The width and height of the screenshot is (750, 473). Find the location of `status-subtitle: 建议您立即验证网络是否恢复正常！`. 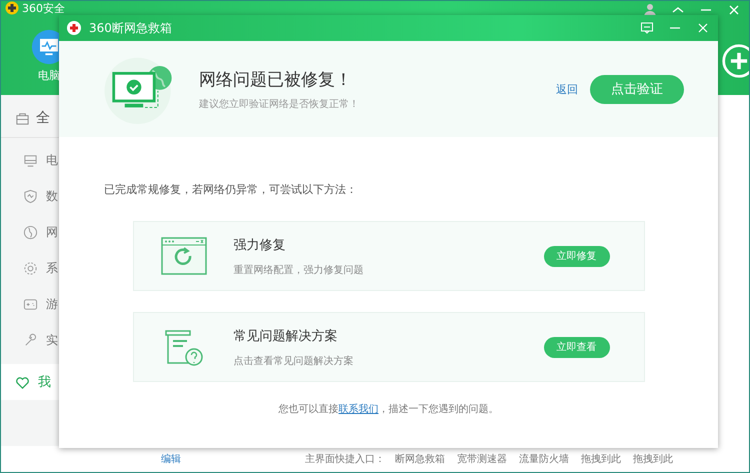

status-subtitle: 建议您立即验证网络是否恢复正常！ is located at coordinates (279, 104).